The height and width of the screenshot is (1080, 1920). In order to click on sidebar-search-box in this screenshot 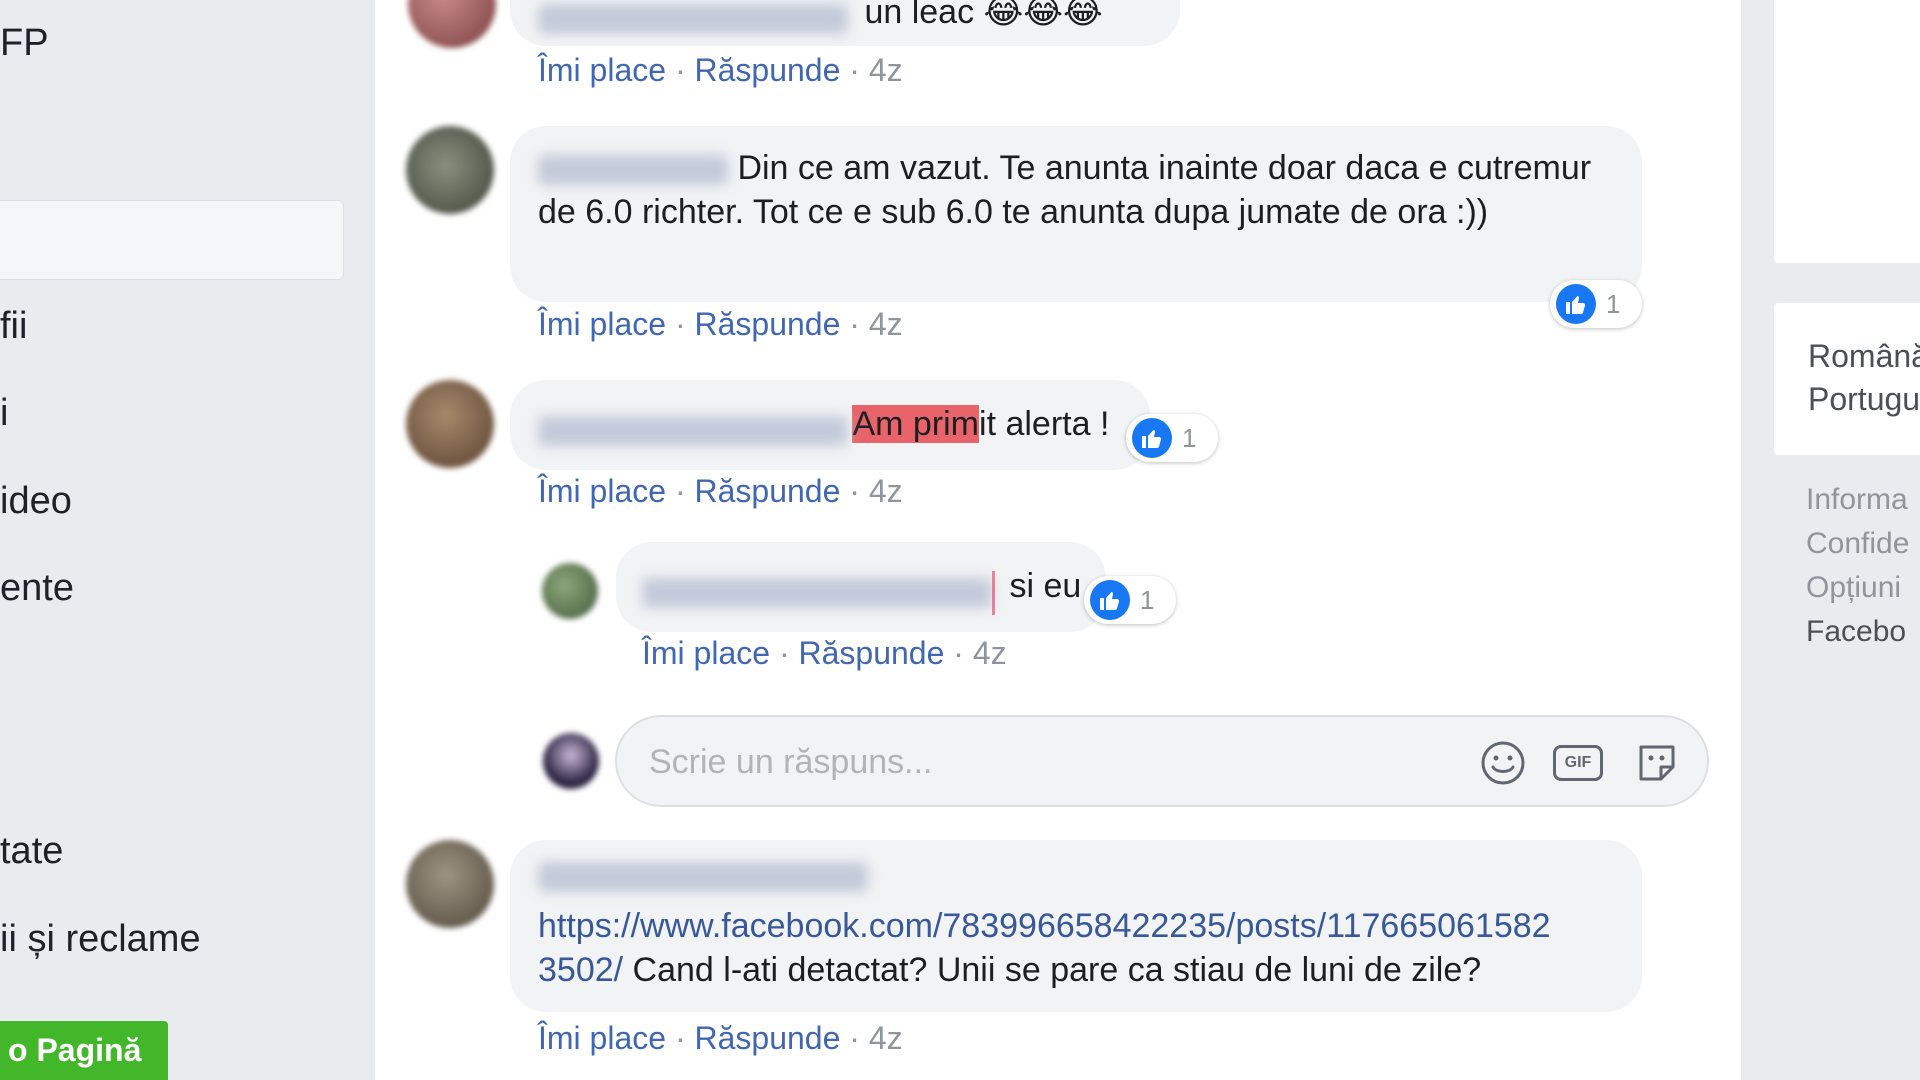, I will do `click(172, 240)`.